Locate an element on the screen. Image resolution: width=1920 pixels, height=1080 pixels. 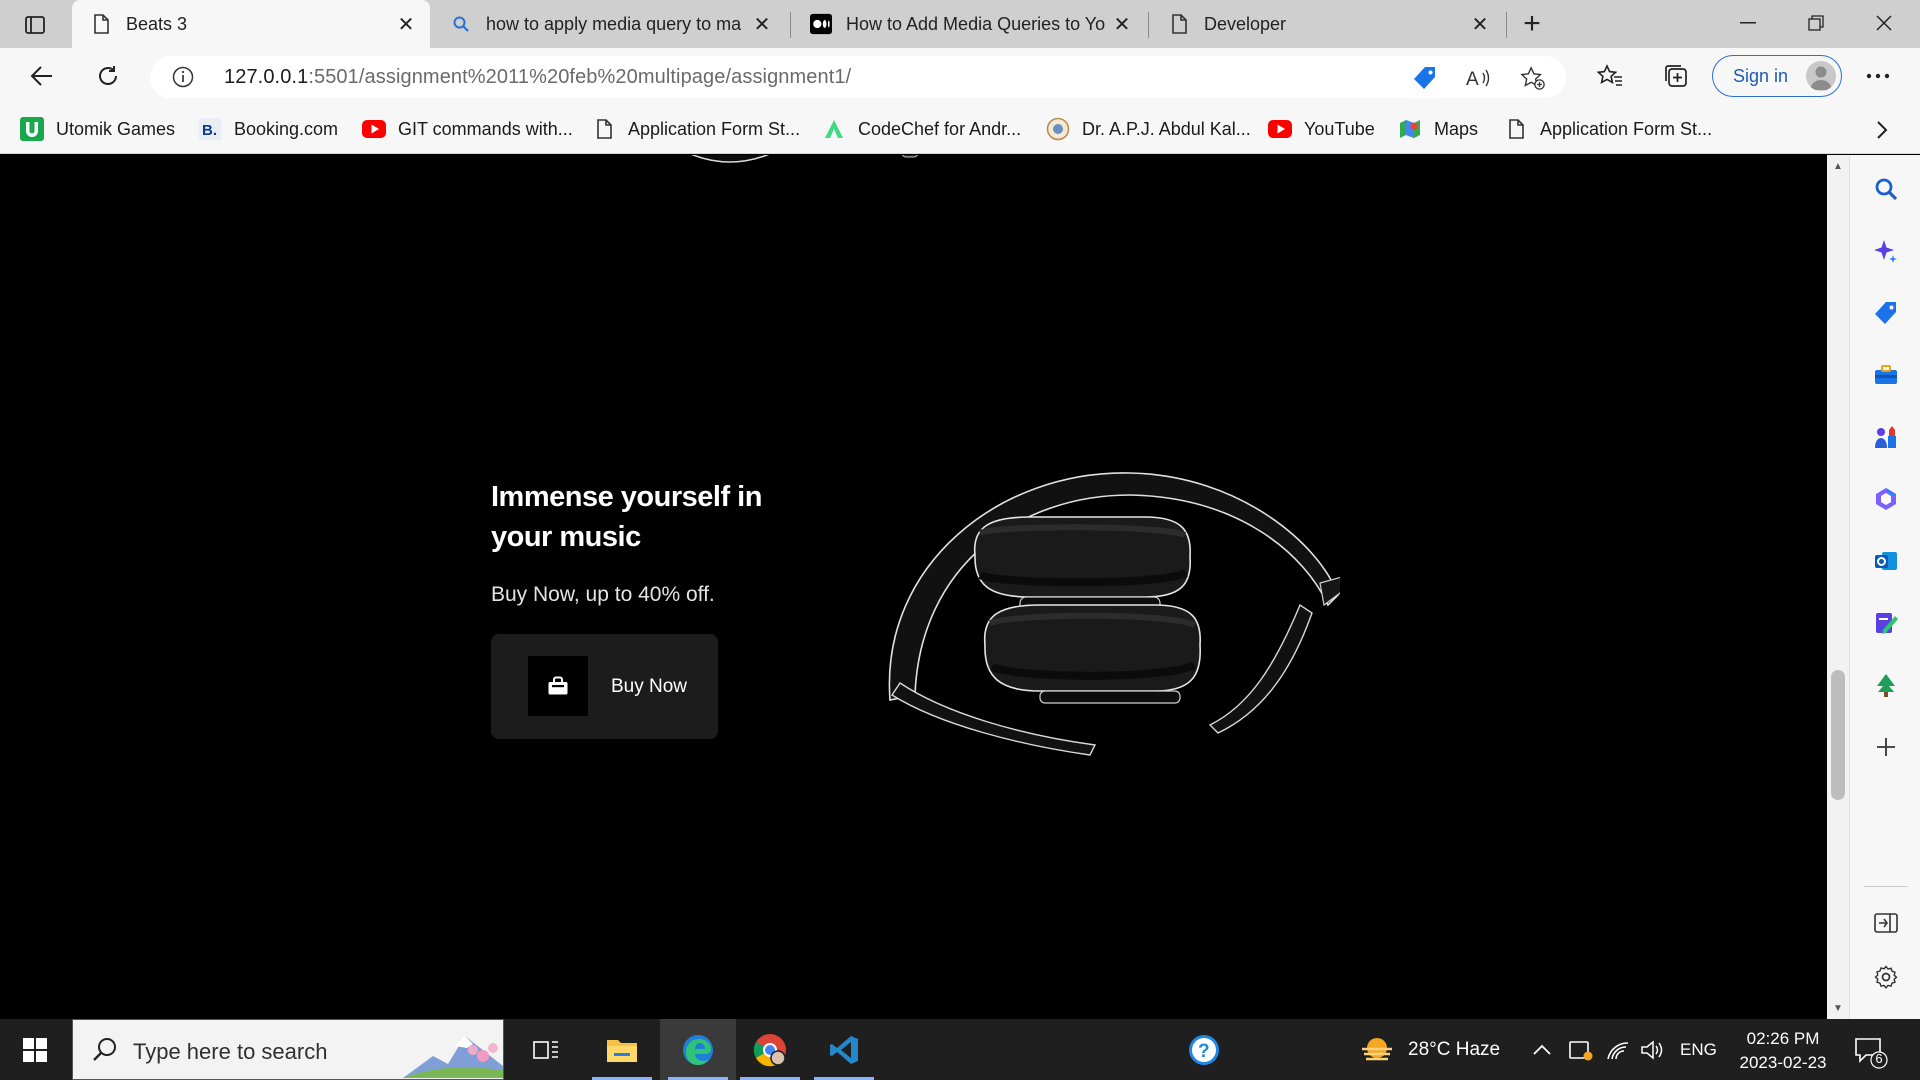
page-scrollbar: ▲ ▼ is located at coordinates (1838, 587).